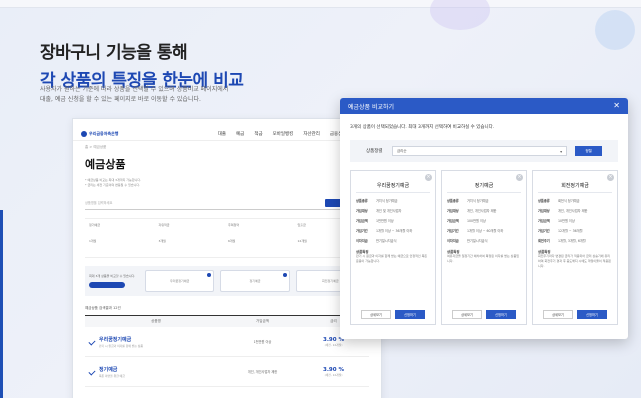  What do you see at coordinates (283, 134) in the screenshot?
I see `nav-item: 모바일뱅킹` at bounding box center [283, 134].